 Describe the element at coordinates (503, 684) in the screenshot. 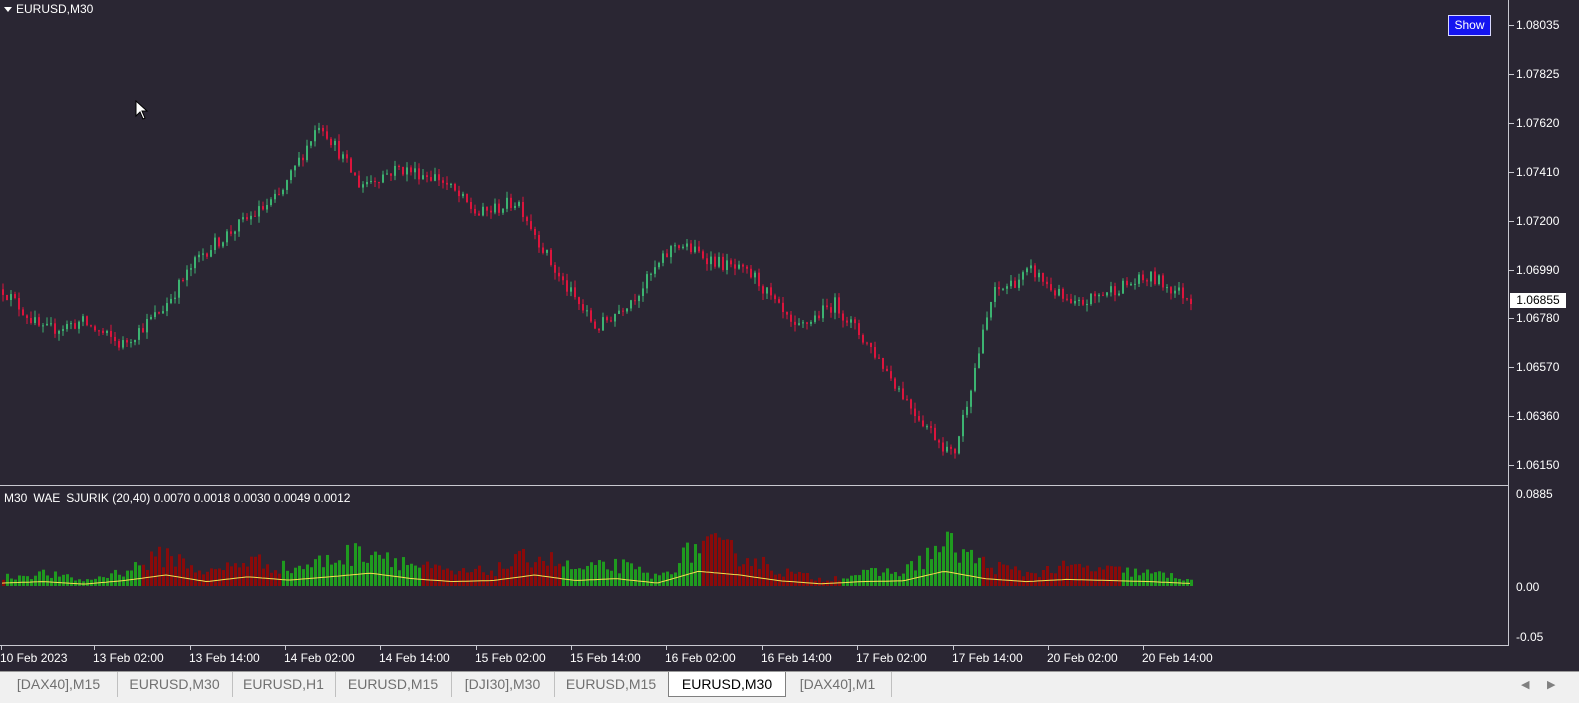

I see `chart-tab: [DJI30],M30` at that location.